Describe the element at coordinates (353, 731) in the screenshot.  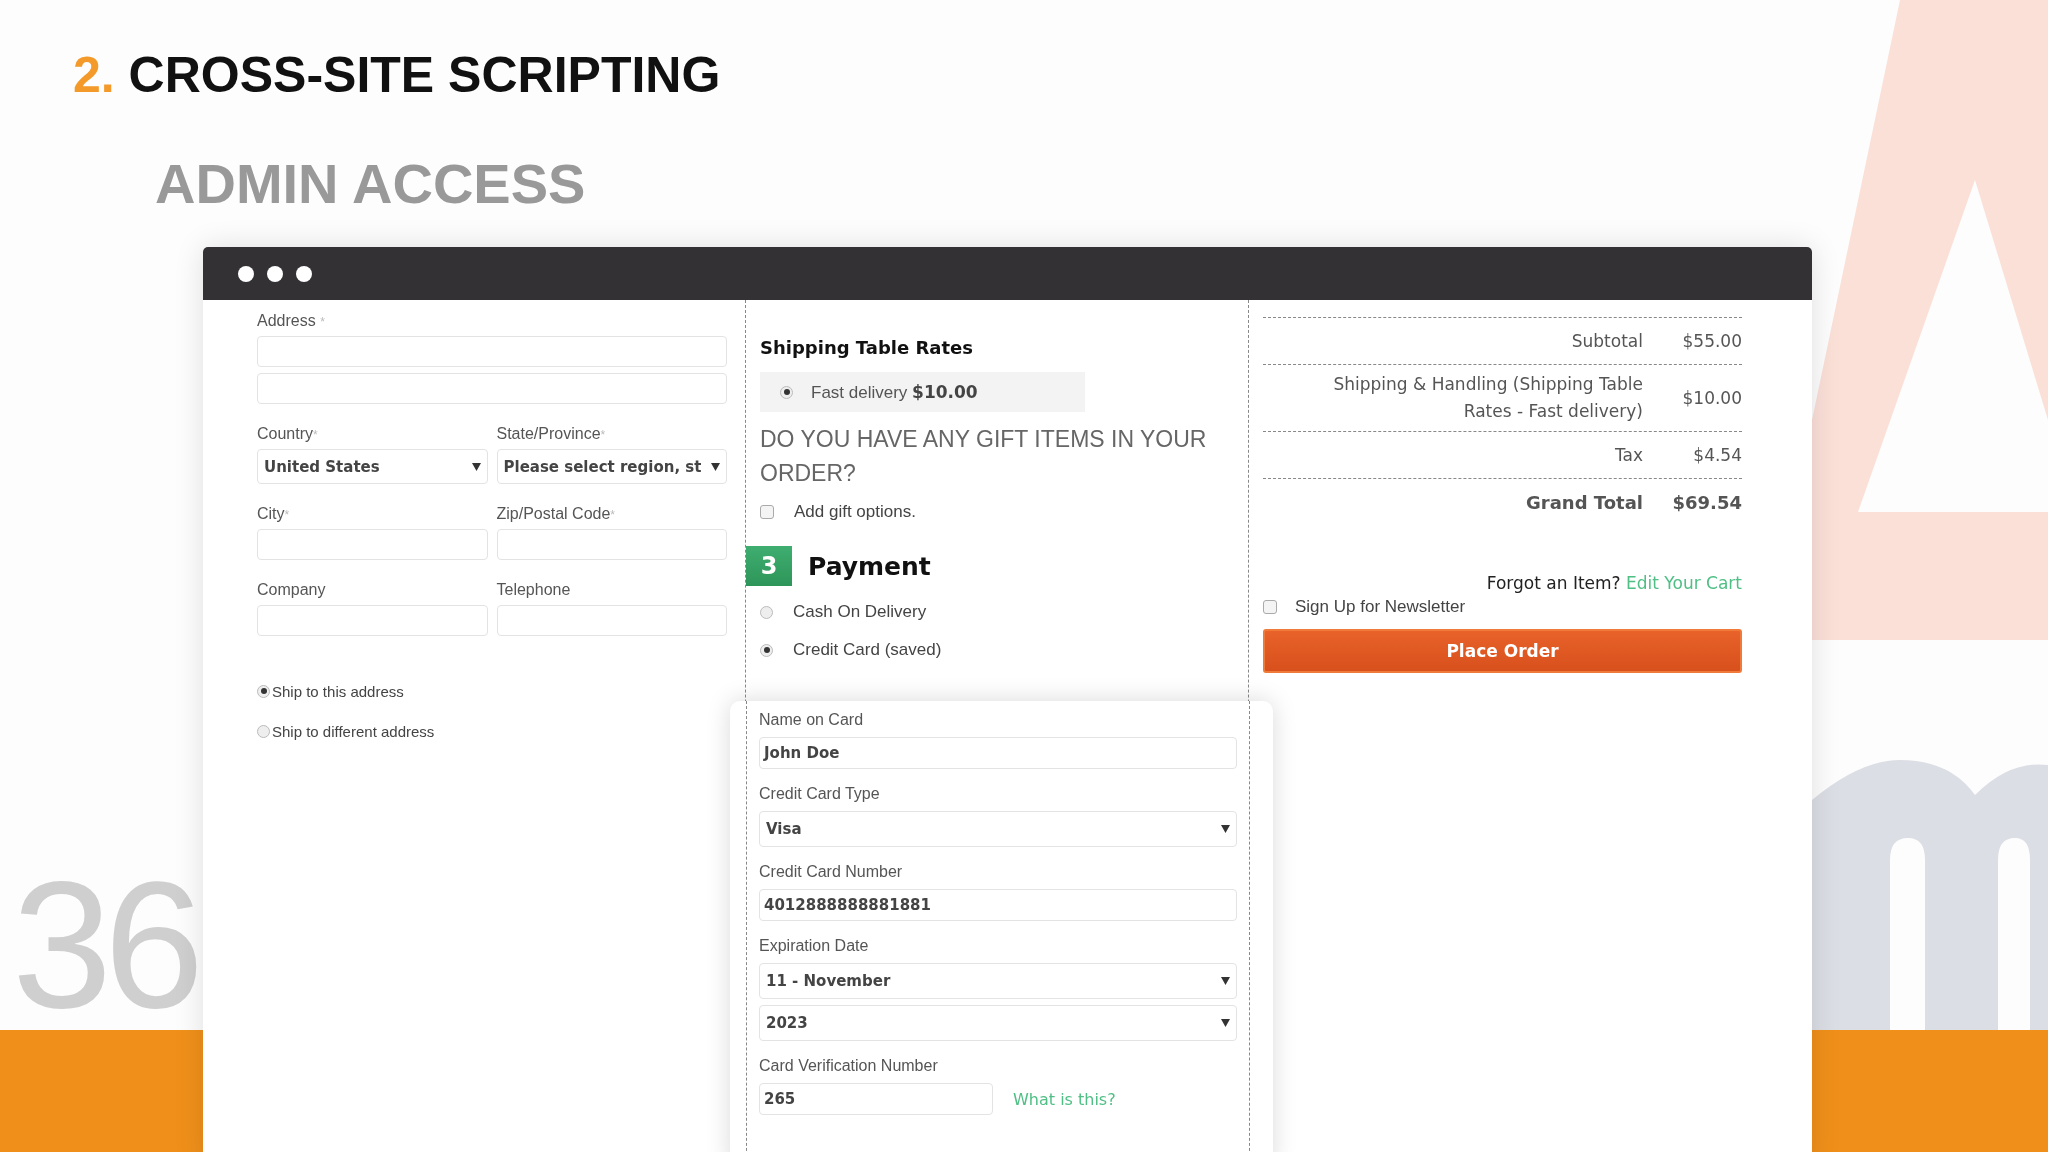
I see `radio-label: Ship to different address` at that location.